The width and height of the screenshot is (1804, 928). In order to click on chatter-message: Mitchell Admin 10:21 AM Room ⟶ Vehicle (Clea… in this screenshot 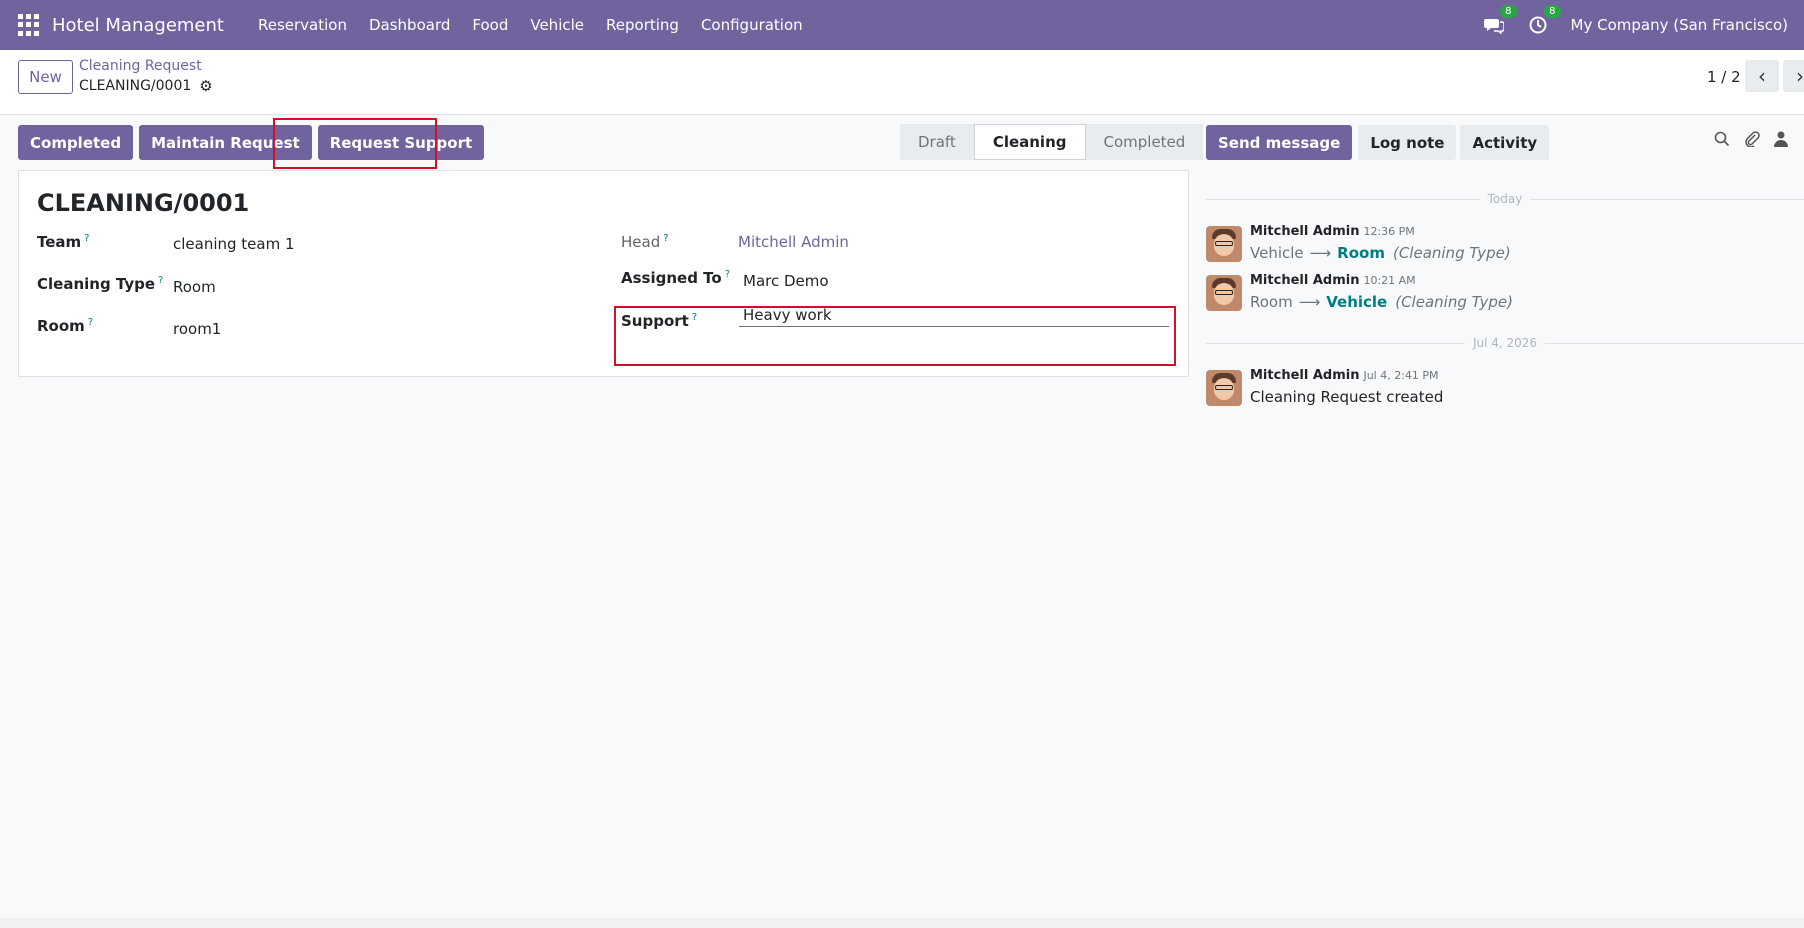, I will do `click(1486, 295)`.